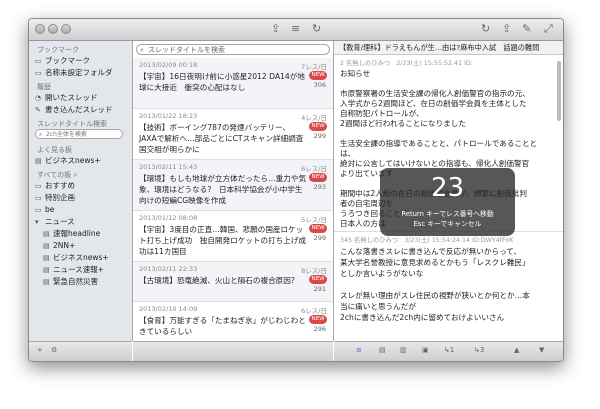  Describe the element at coordinates (37, 222) in the screenshot. I see `folder-open-icon: ▾` at that location.